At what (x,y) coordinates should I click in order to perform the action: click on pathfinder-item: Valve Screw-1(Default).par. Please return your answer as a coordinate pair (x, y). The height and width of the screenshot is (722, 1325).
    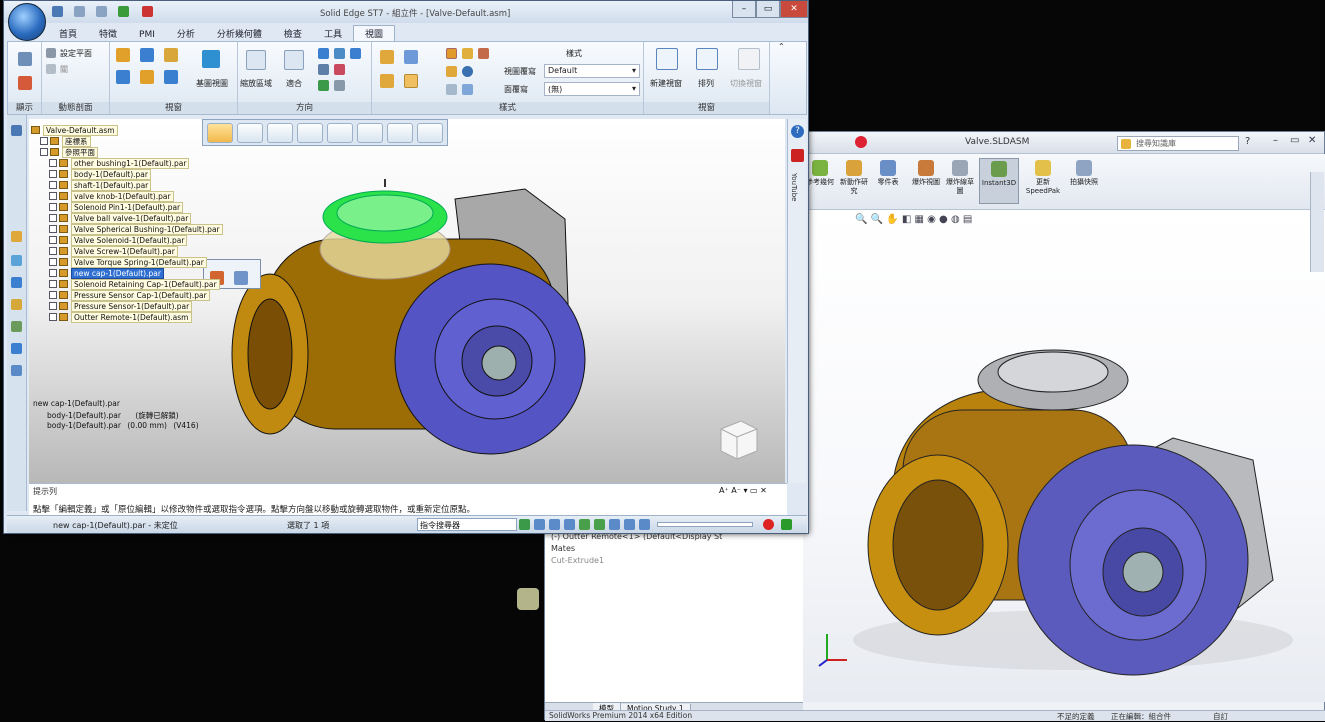
    Looking at the image, I should click on (113, 251).